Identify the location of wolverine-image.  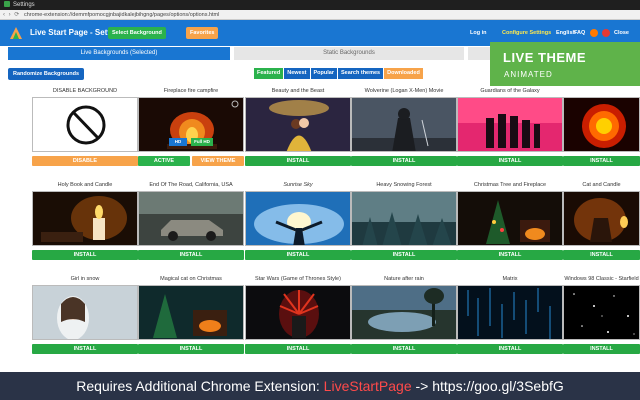
(404, 124).